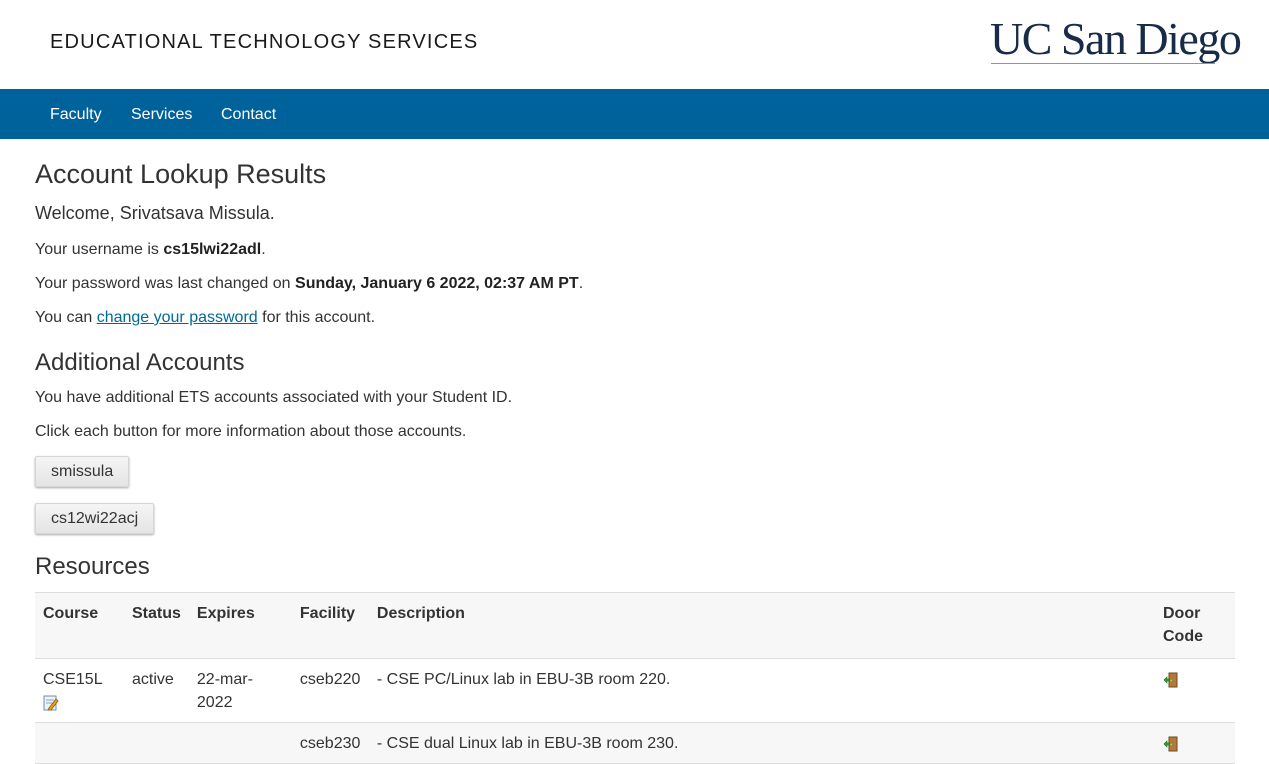 The height and width of the screenshot is (764, 1269). What do you see at coordinates (330, 625) in the screenshot?
I see `column-header-facility: Facility` at bounding box center [330, 625].